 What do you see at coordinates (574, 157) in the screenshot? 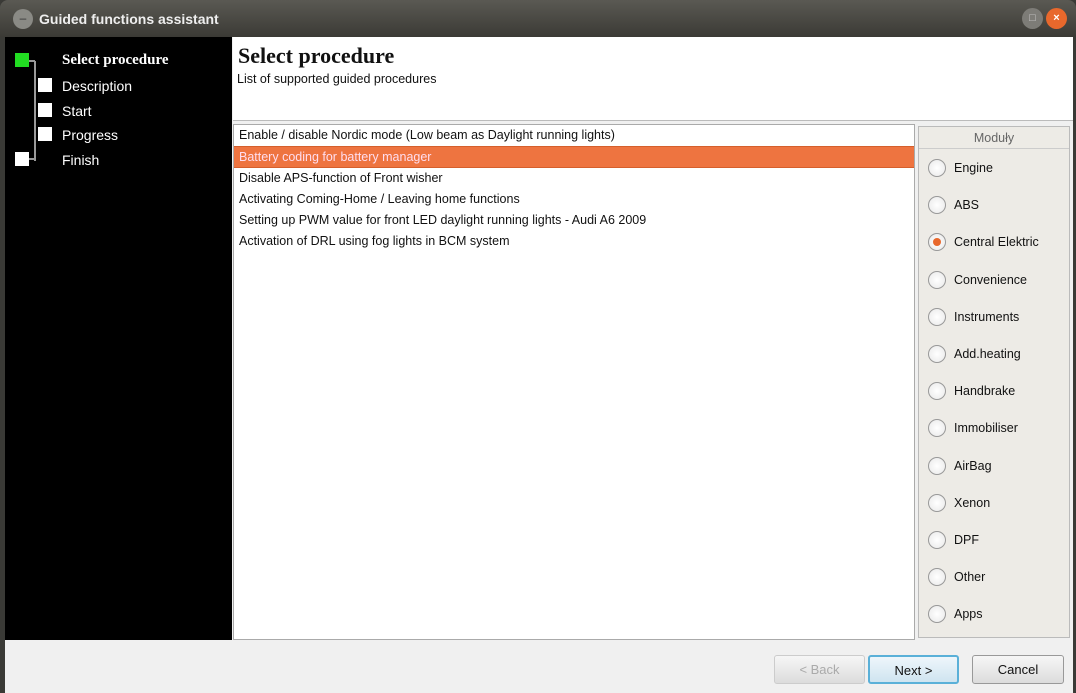
I see `procedure-item: Battery coding for battery manager` at bounding box center [574, 157].